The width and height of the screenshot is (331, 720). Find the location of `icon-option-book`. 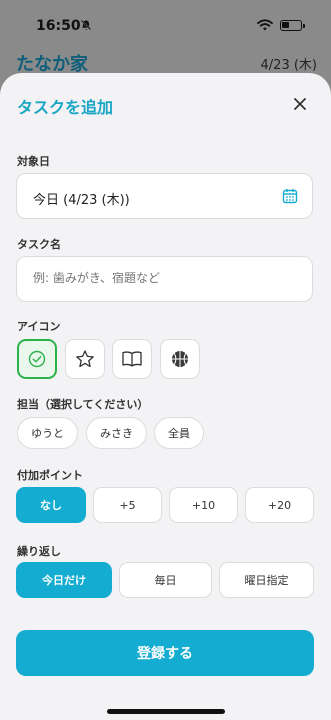

icon-option-book is located at coordinates (132, 359).